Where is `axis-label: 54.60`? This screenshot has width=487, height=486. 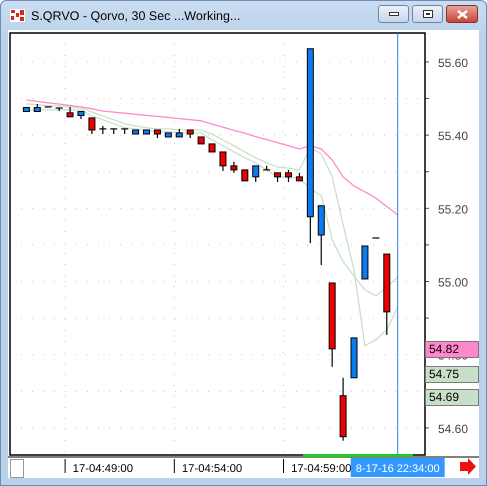
axis-label: 54.60 is located at coordinates (453, 429).